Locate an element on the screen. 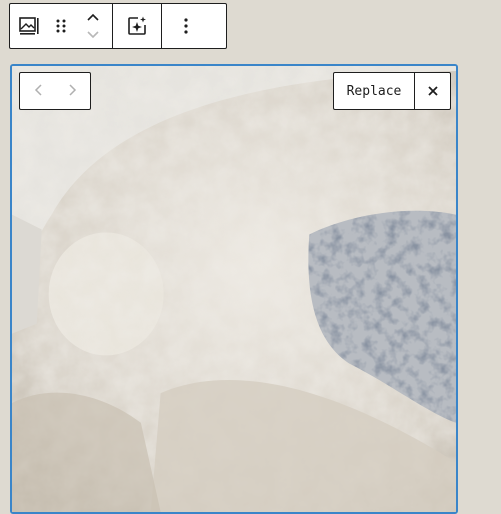 The image size is (501, 514). drag-handle-button is located at coordinates (61, 26).